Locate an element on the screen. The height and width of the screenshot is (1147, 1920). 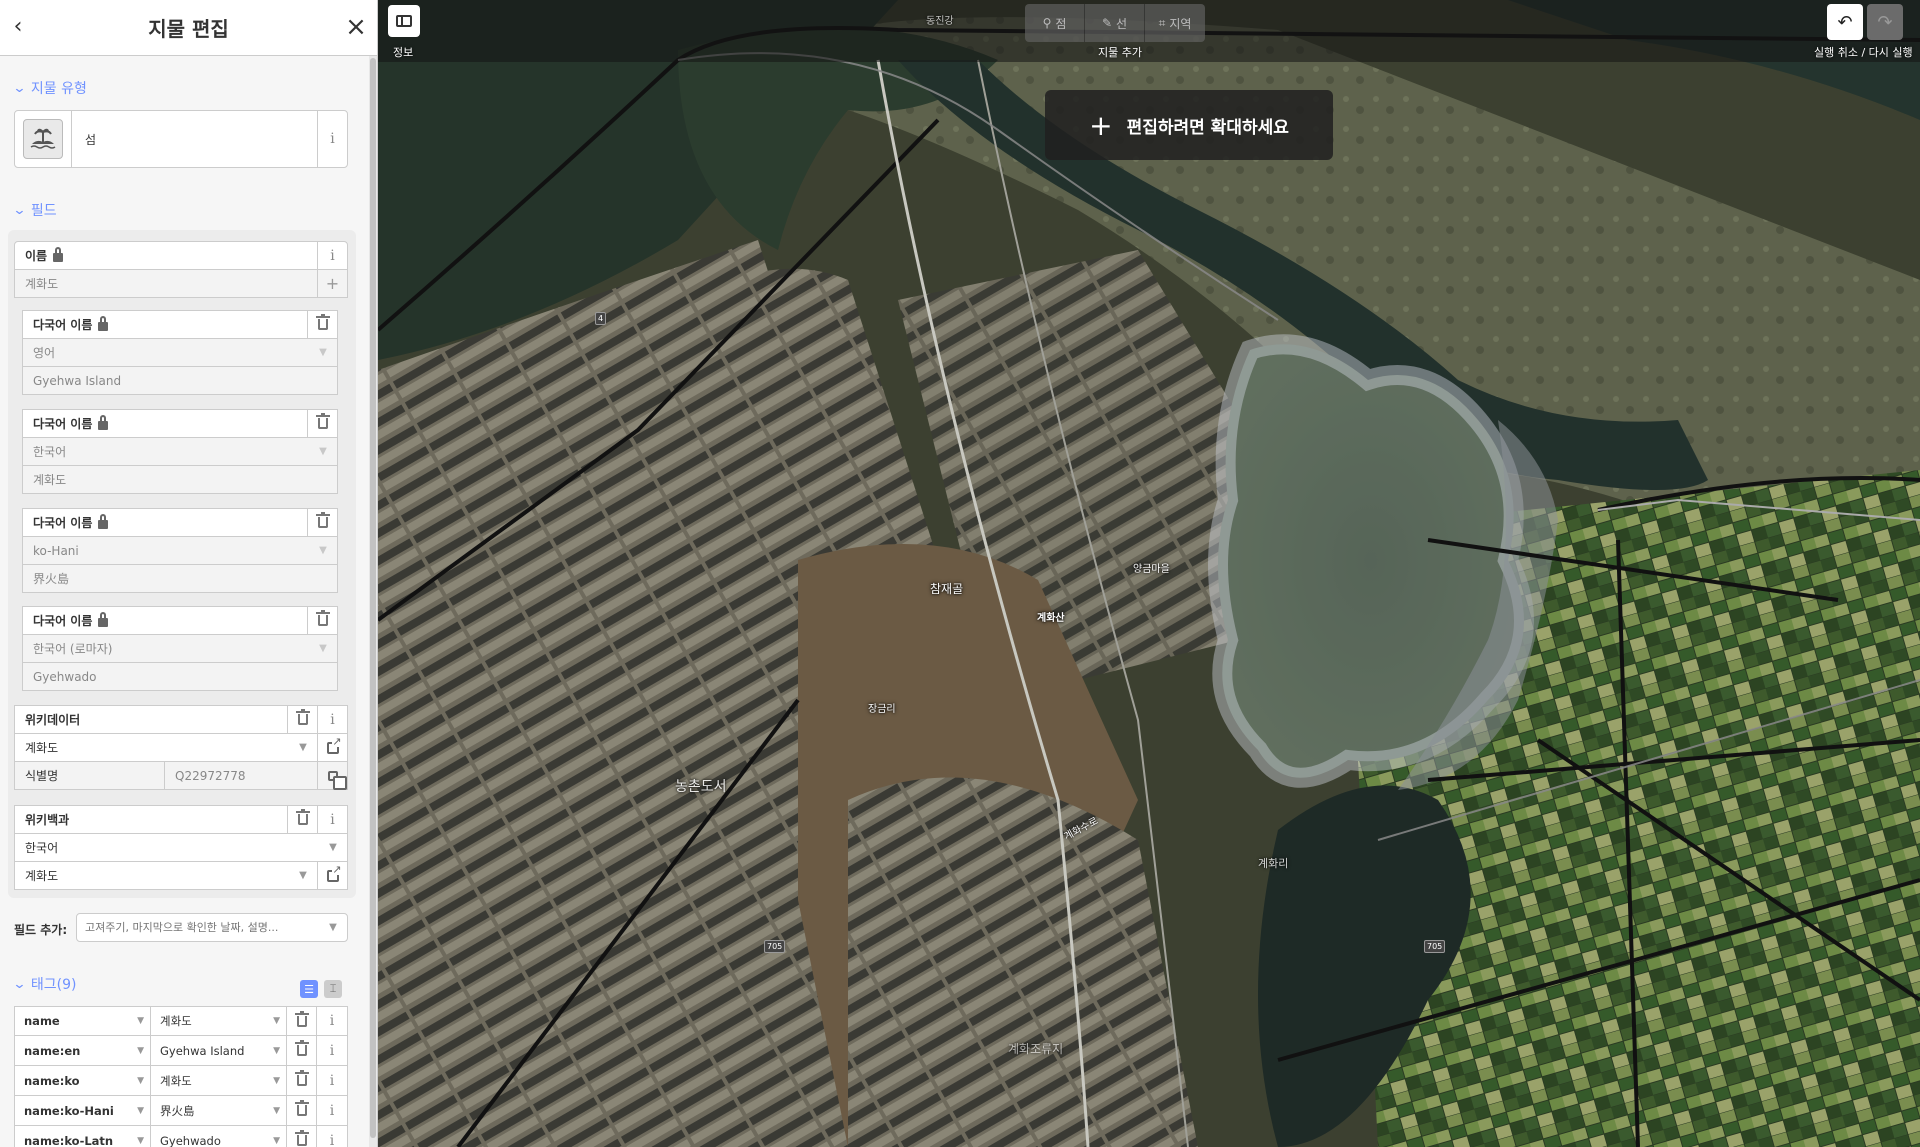
wikidata-open-button is located at coordinates (332, 747).